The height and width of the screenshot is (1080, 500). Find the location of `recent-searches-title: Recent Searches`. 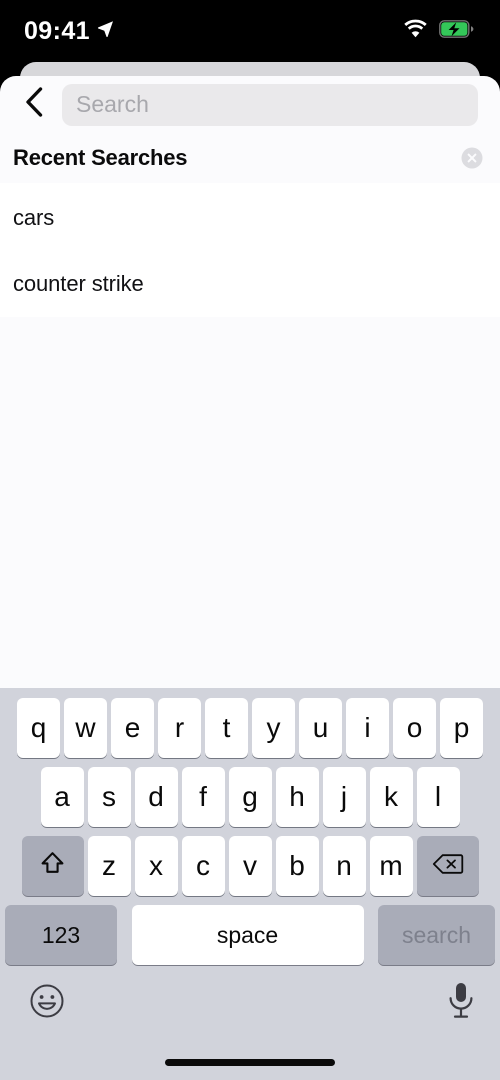

recent-searches-title: Recent Searches is located at coordinates (100, 157).